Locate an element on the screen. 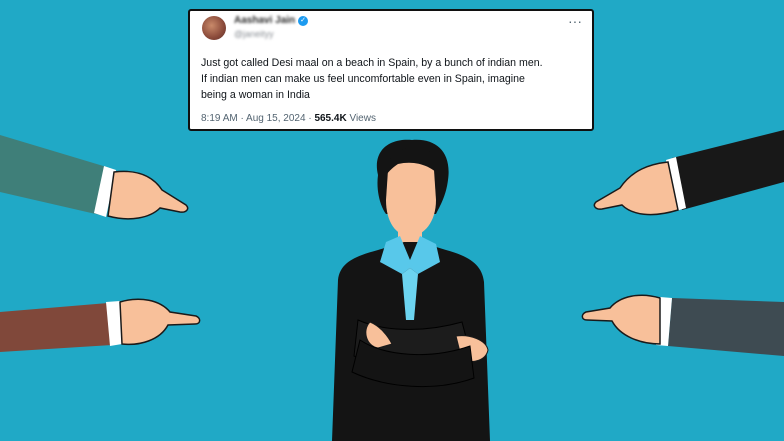 The image size is (784, 441). tweet-date: Aug 15, 2024 is located at coordinates (276, 118).